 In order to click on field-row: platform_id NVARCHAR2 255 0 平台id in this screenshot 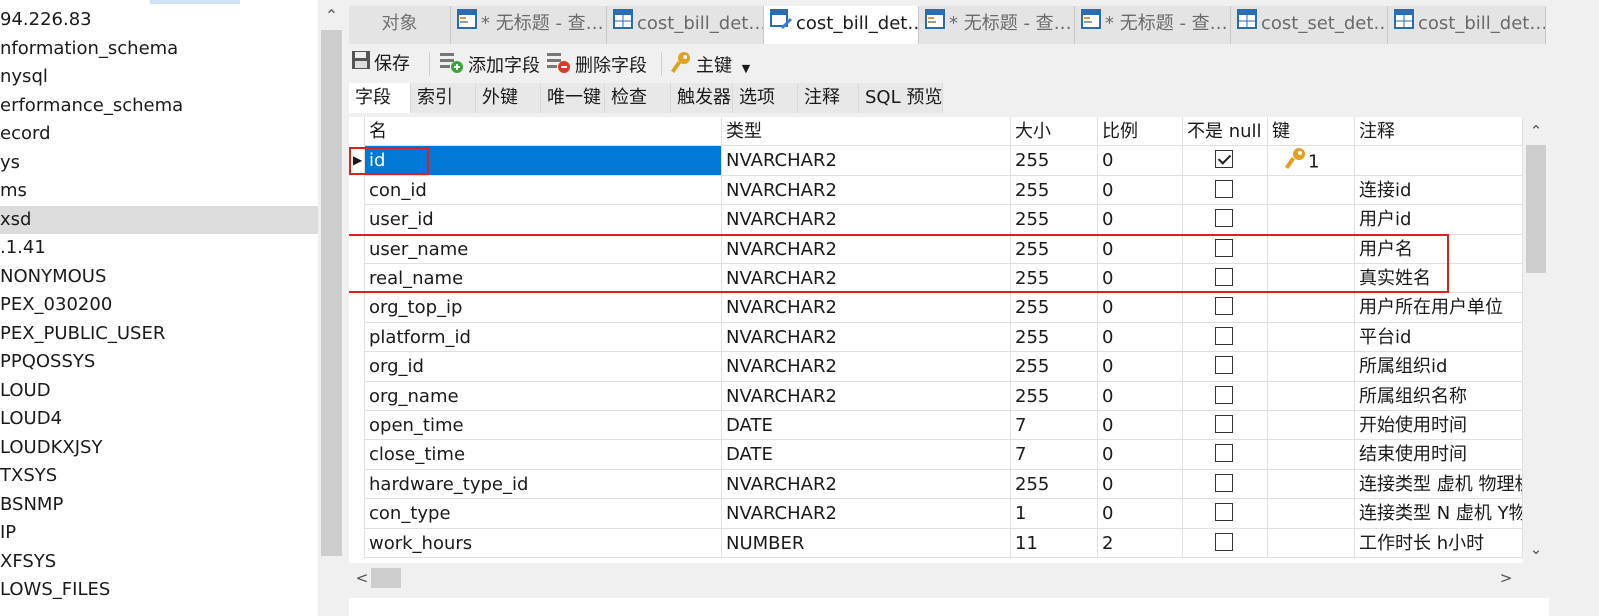, I will do `click(936, 337)`.